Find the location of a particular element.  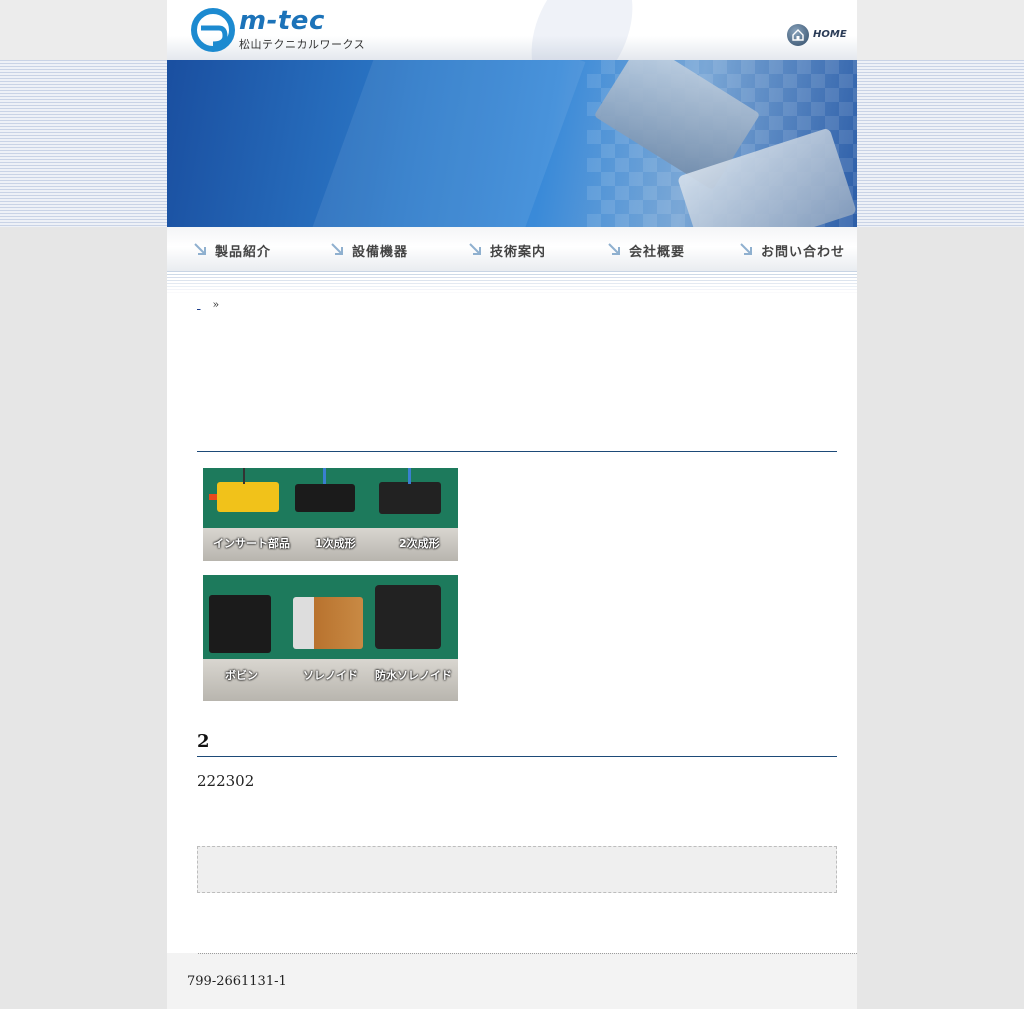

nav-label: お問い合わせ is located at coordinates (803, 252).